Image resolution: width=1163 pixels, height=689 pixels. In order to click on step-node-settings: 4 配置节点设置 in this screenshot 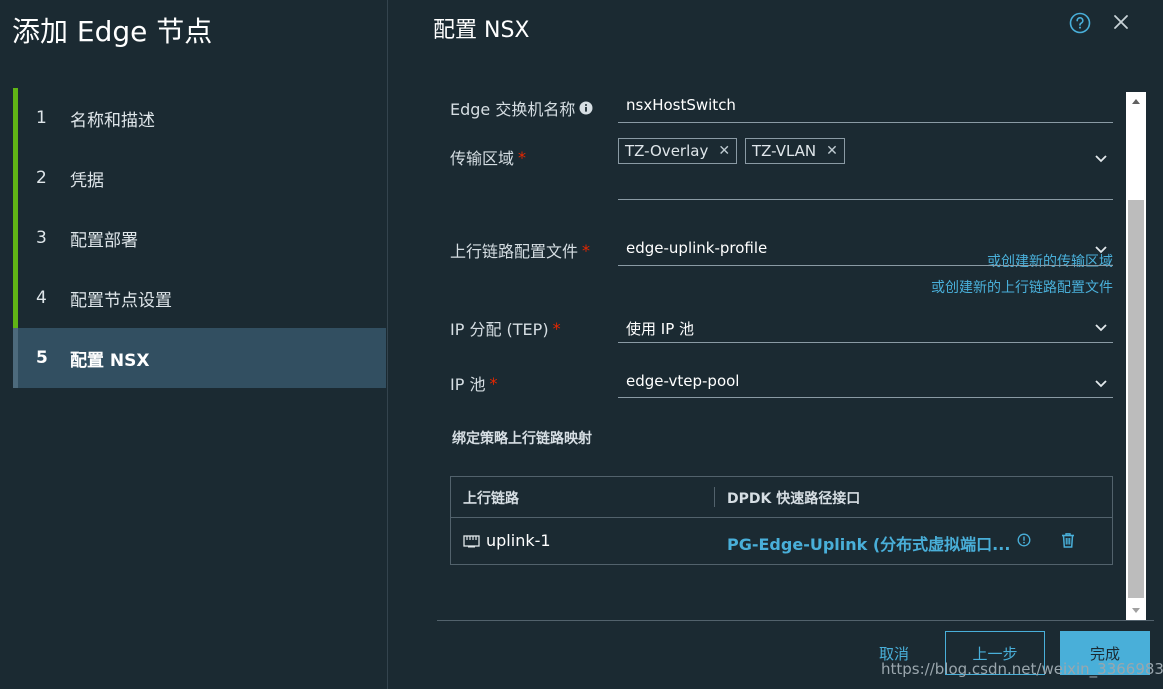, I will do `click(199, 298)`.